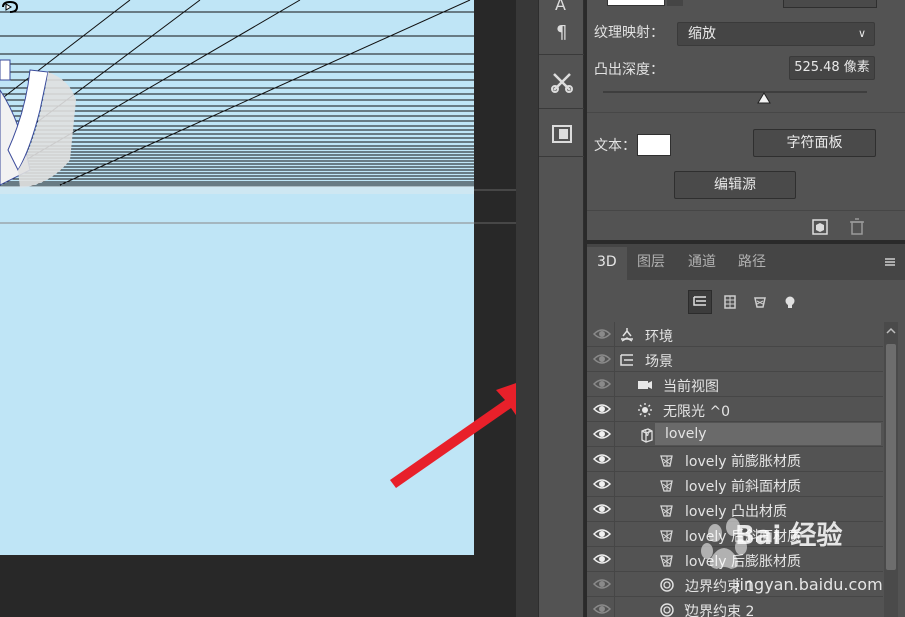 Image resolution: width=905 pixels, height=617 pixels. Describe the element at coordinates (730, 302) in the screenshot. I see `filter-mesh-icon` at that location.